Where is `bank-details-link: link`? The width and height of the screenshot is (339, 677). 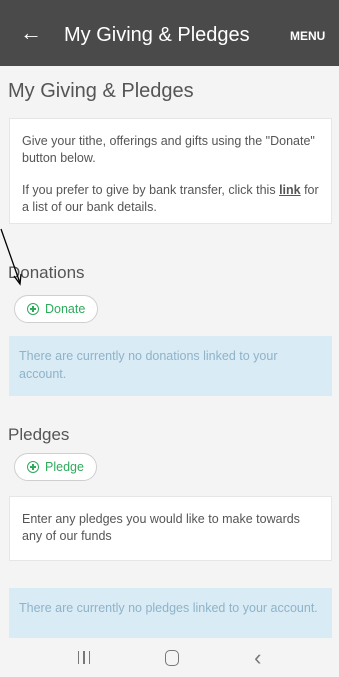
bank-details-link: link is located at coordinates (290, 190).